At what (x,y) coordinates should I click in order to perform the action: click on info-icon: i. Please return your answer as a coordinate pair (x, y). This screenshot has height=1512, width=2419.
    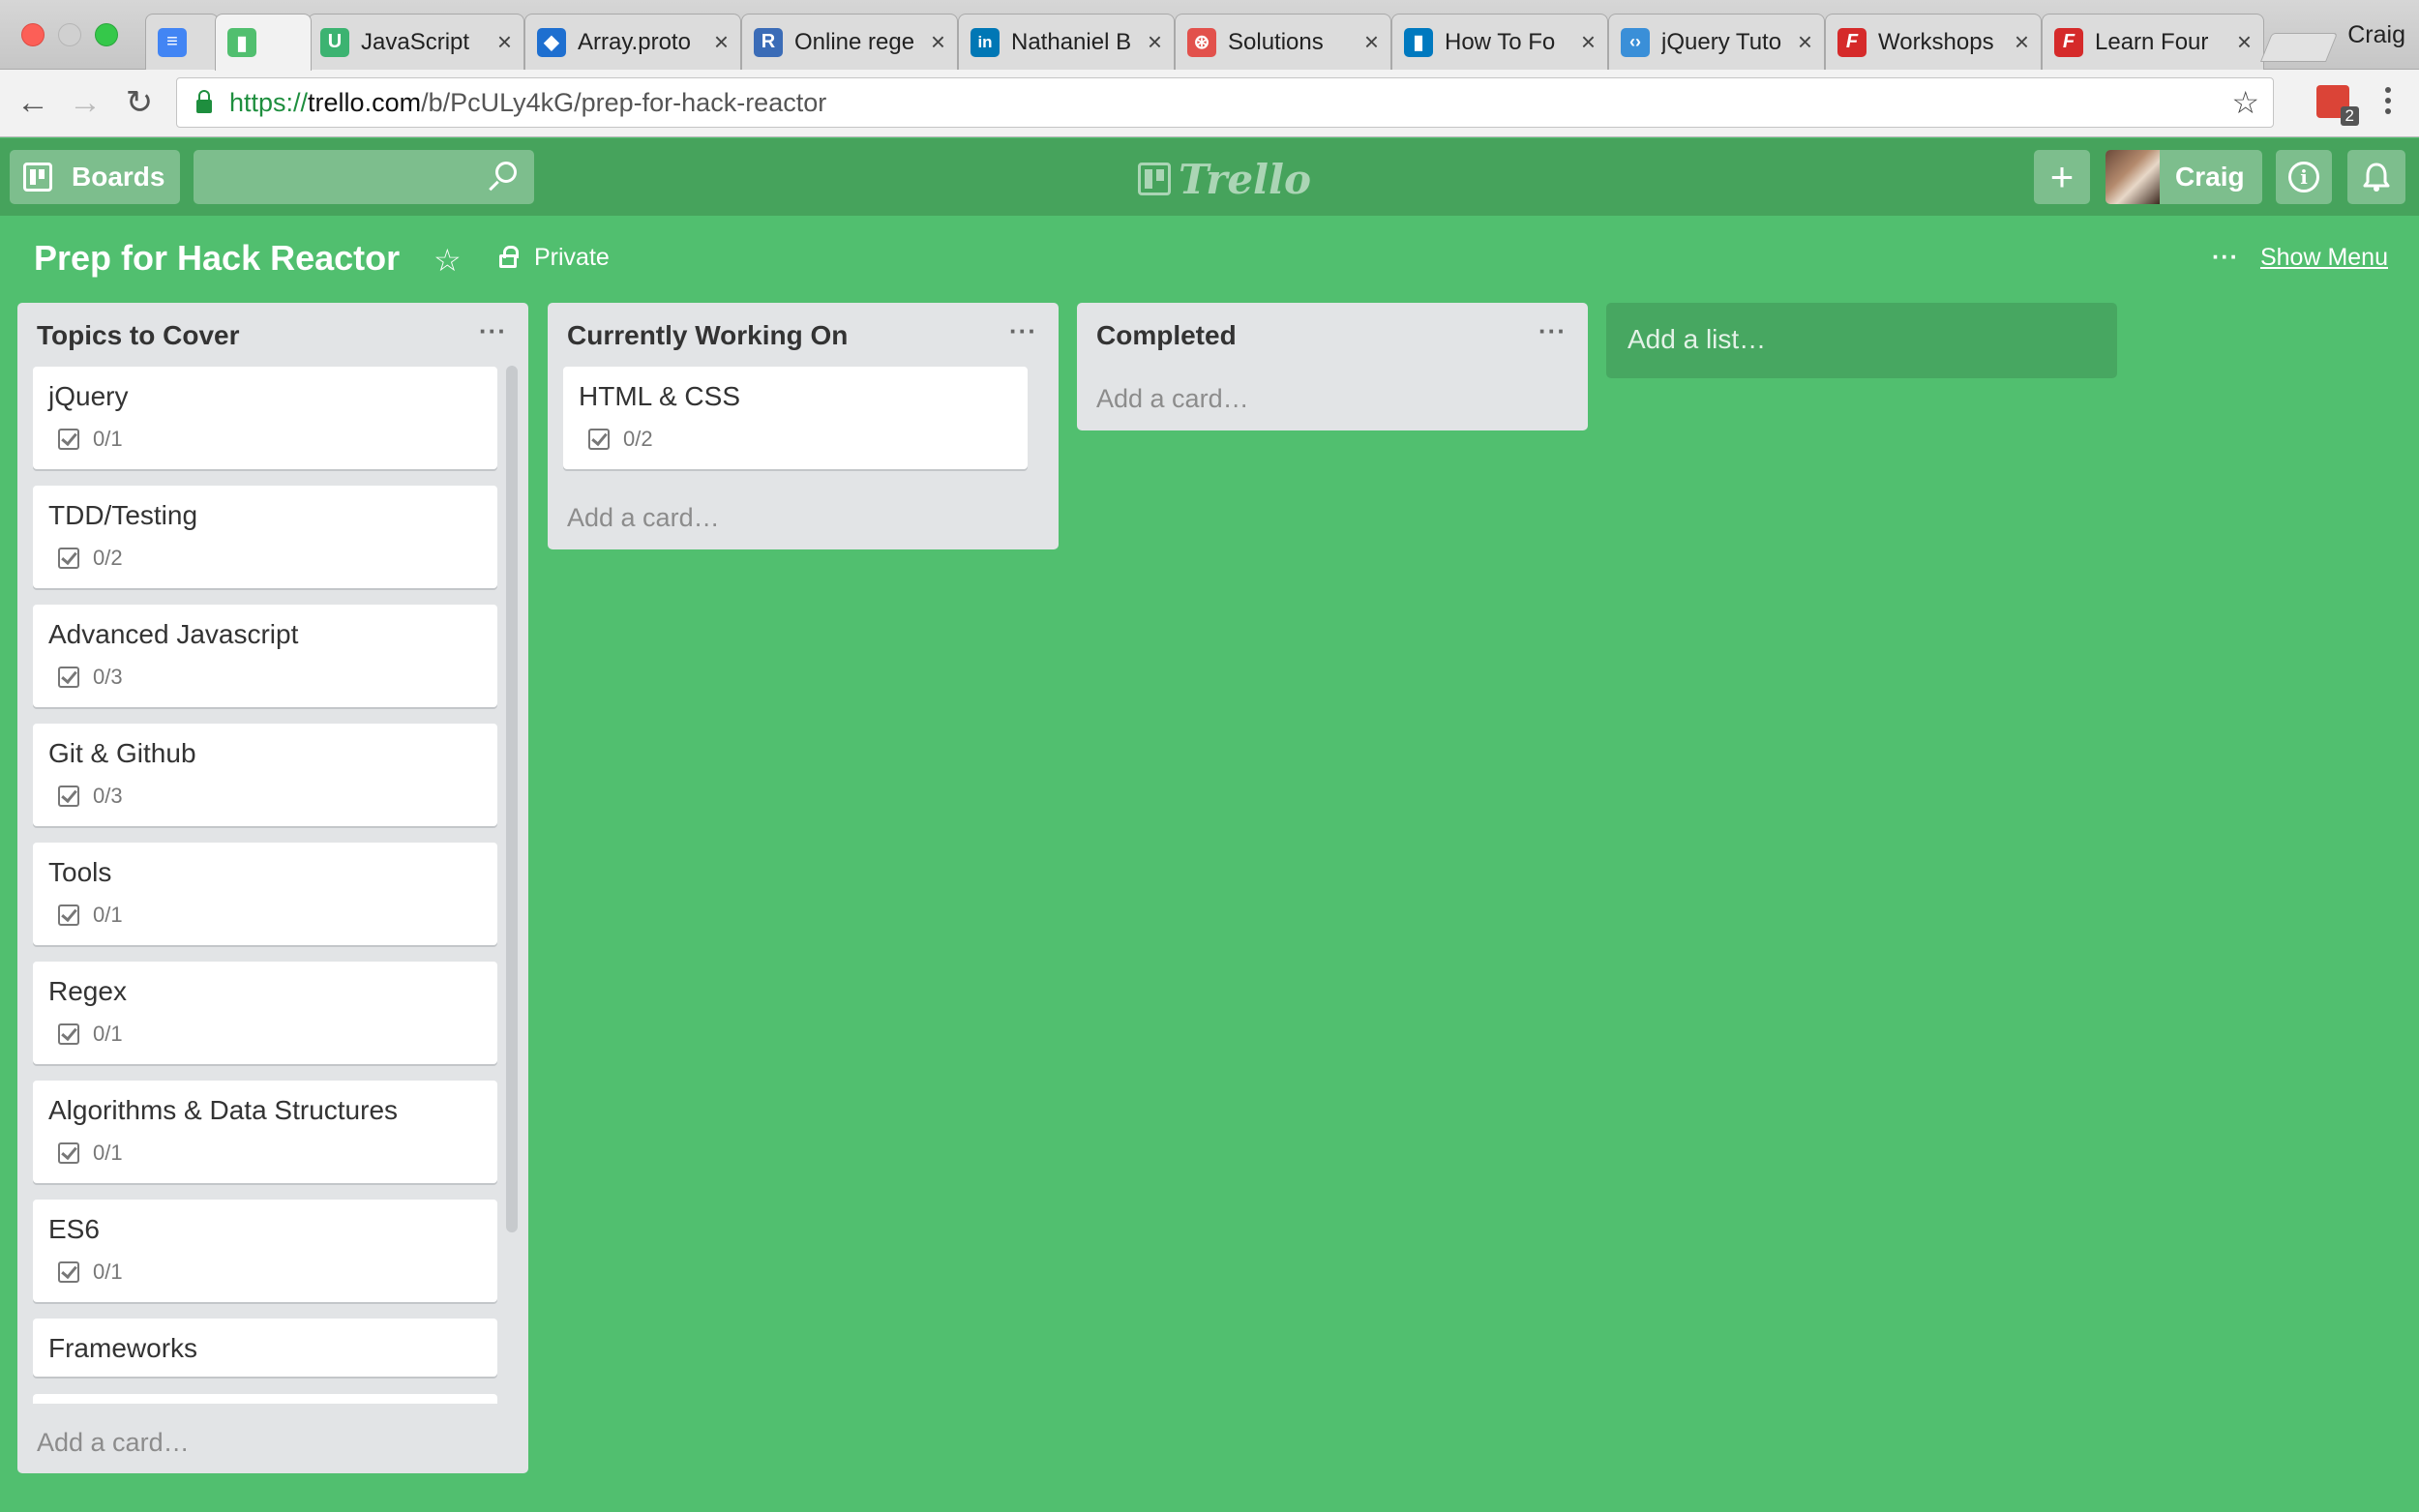
    Looking at the image, I should click on (2304, 177).